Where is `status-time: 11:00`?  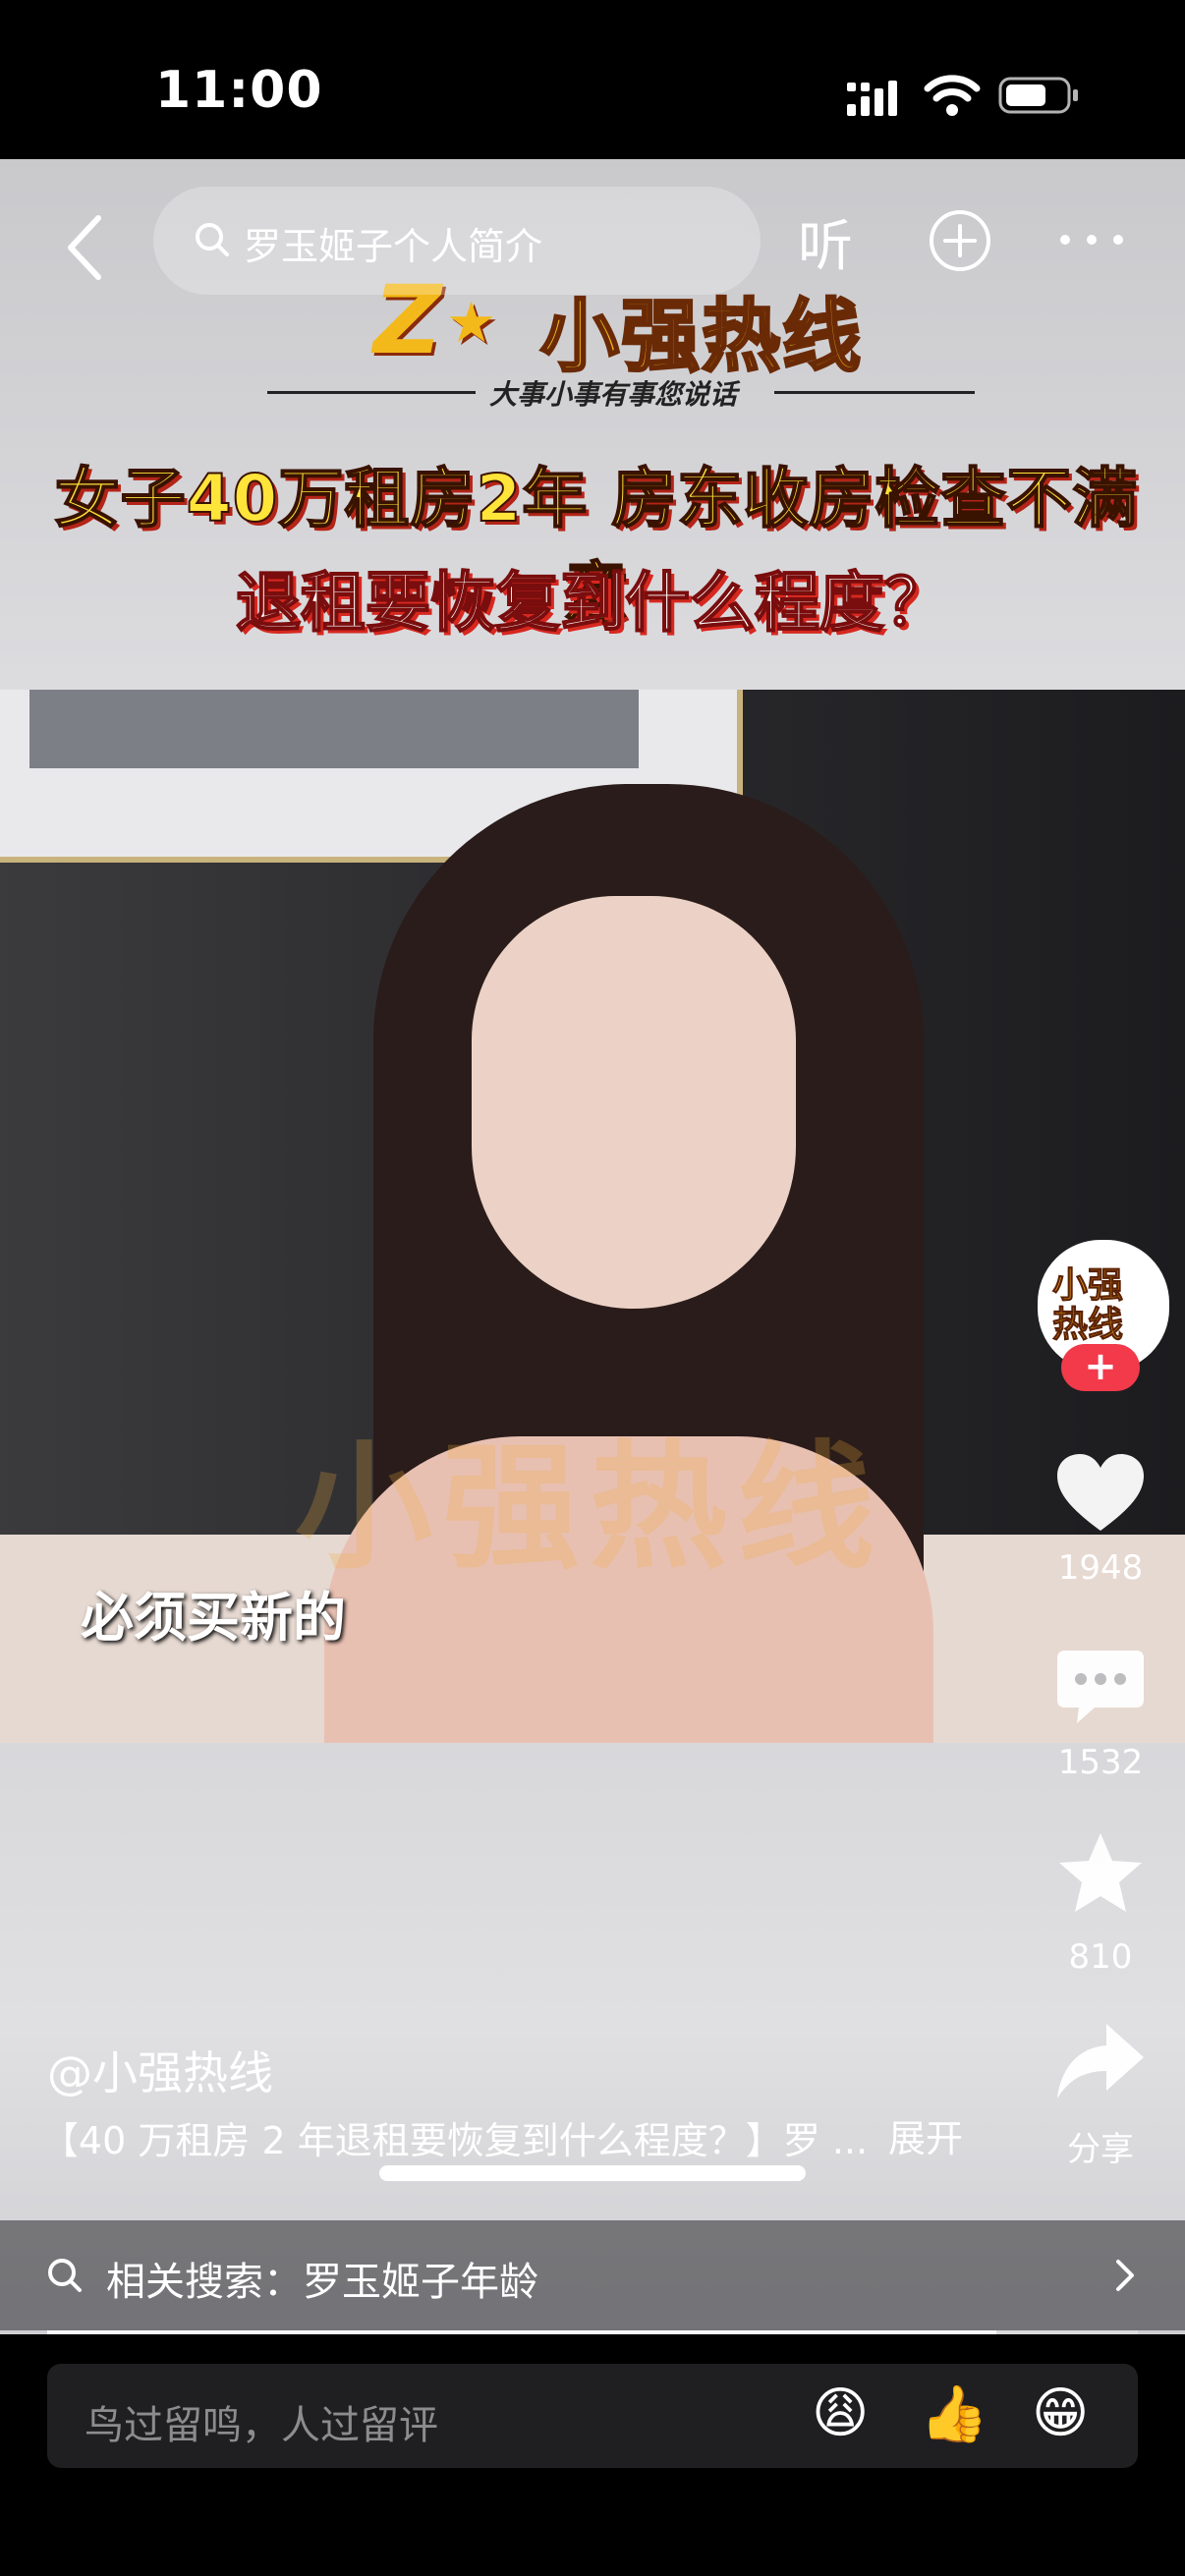 status-time: 11:00 is located at coordinates (239, 90).